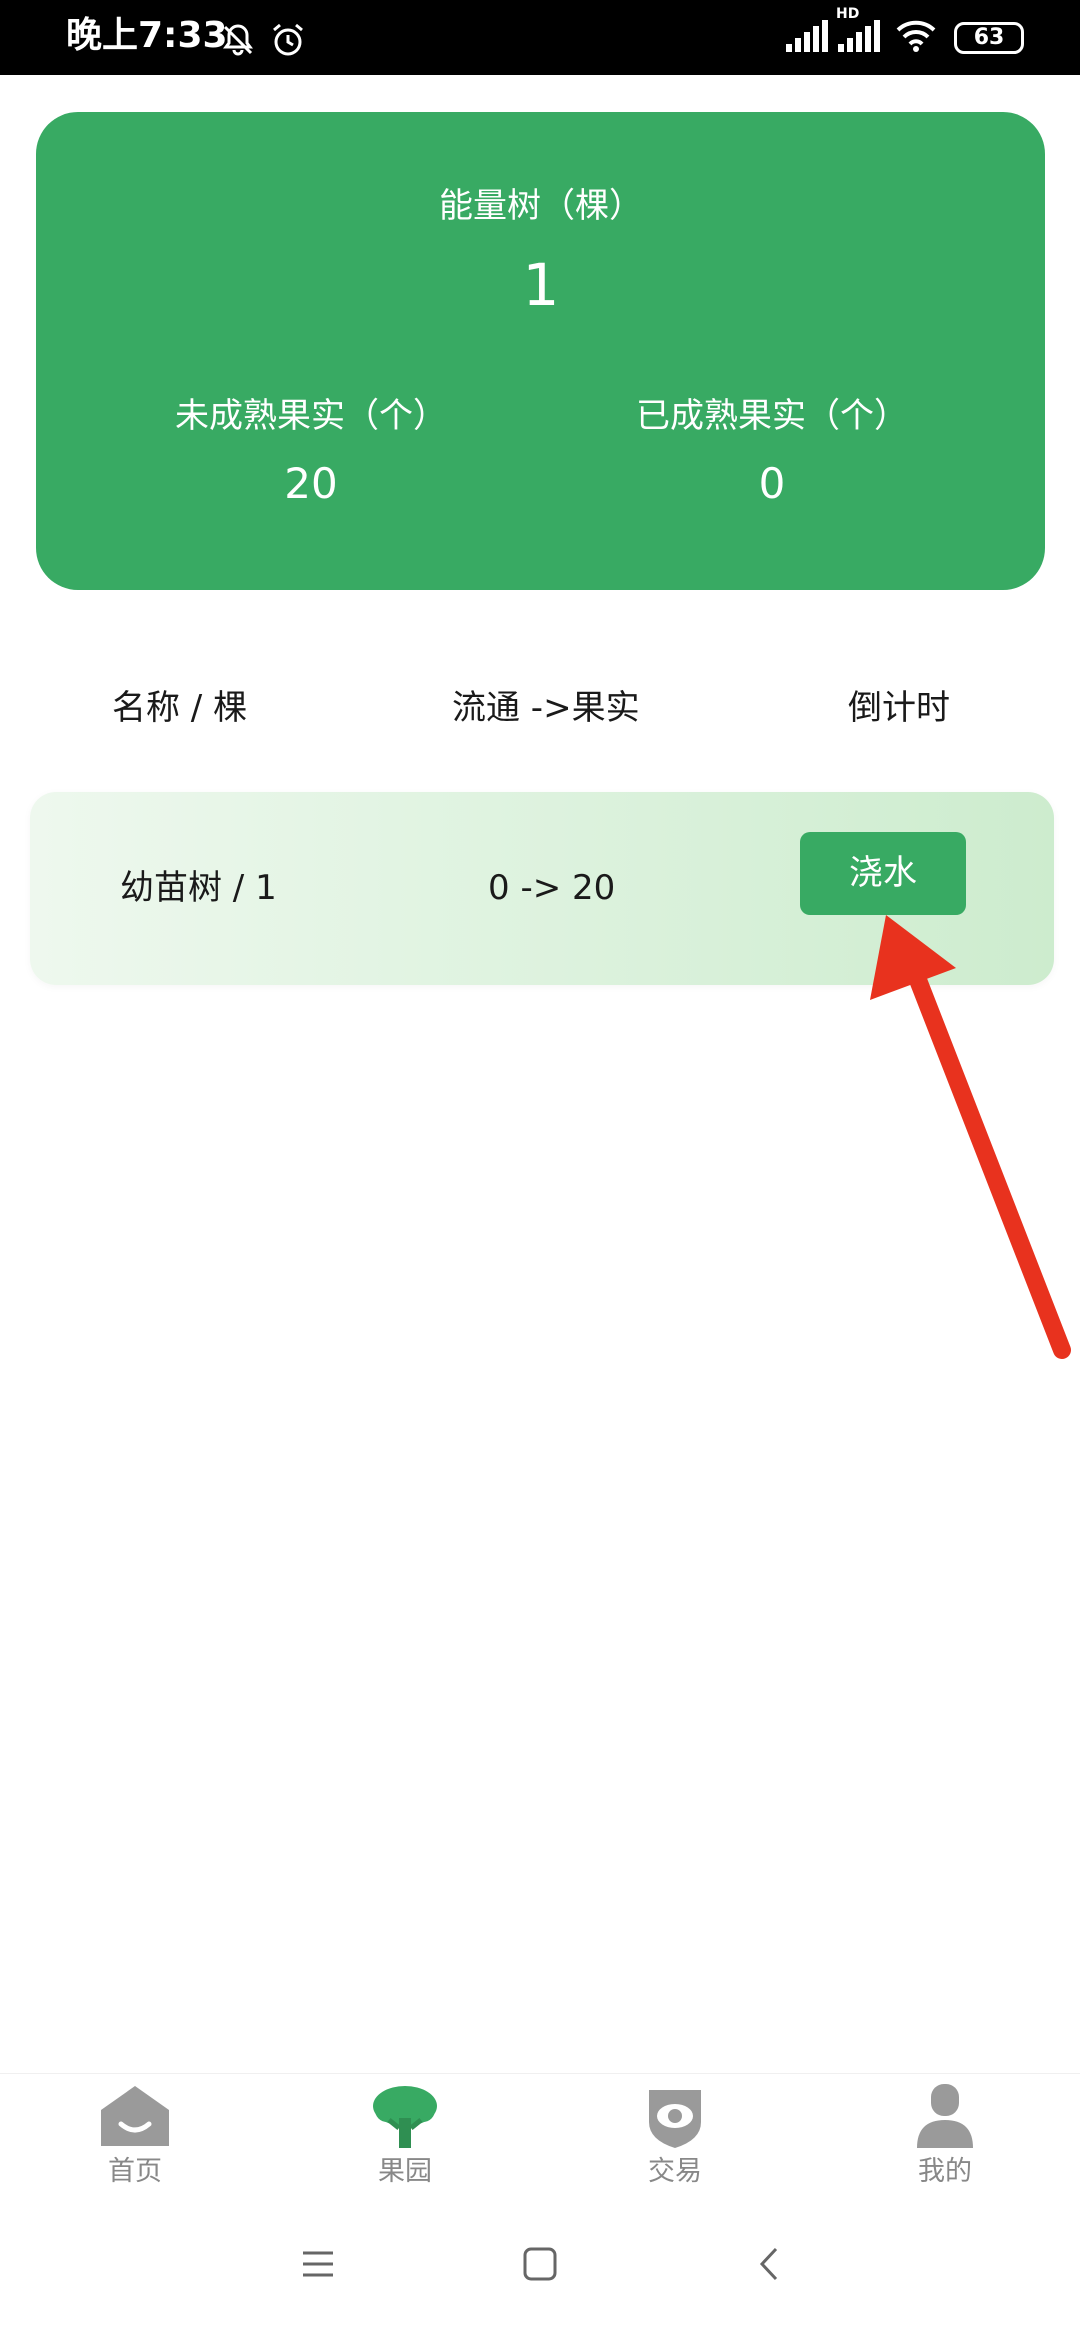  I want to click on alarm-icon, so click(288, 42).